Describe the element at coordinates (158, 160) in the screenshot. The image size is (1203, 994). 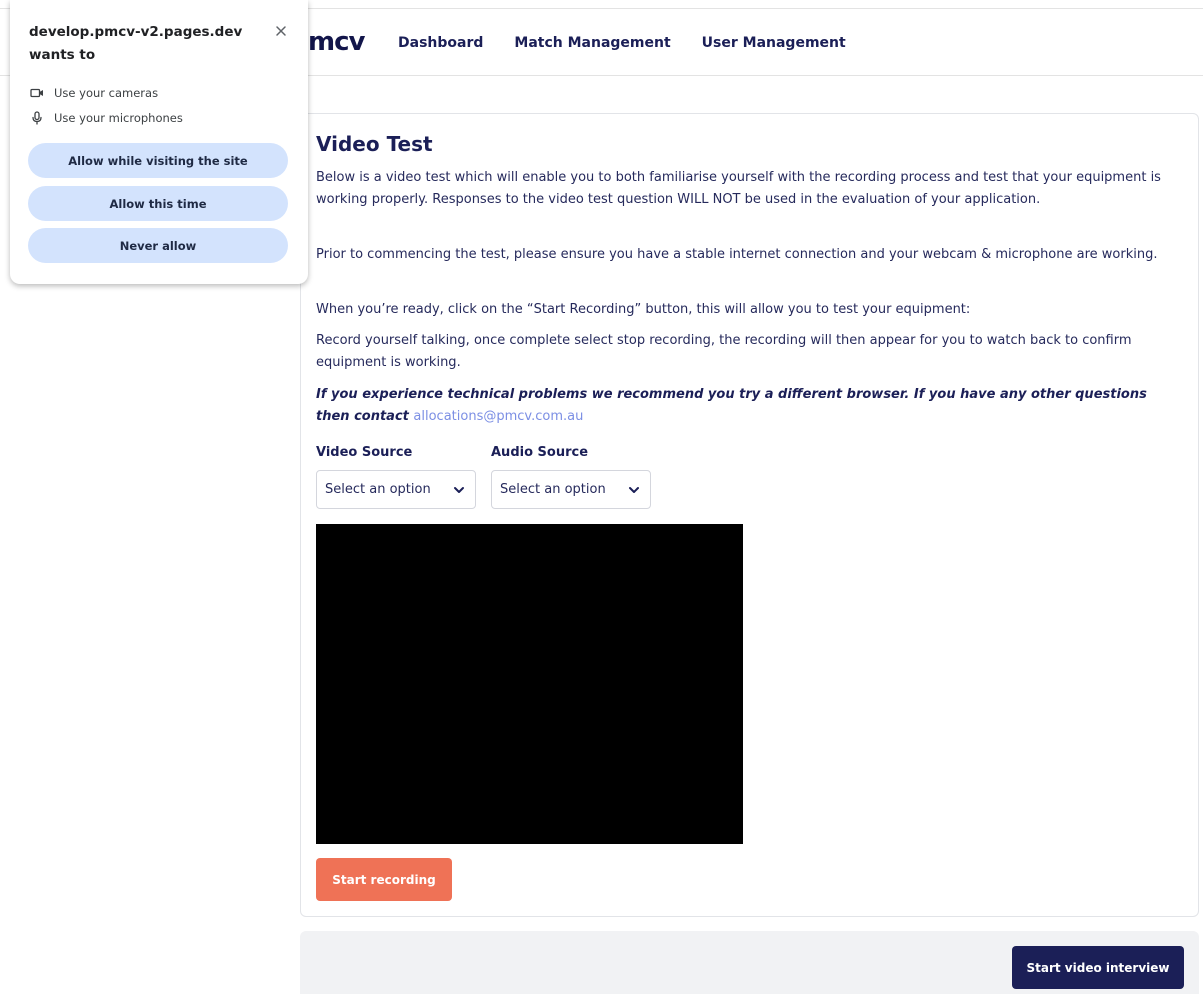
I see `allow-while-visiting-button: Allow while visiting the site` at that location.